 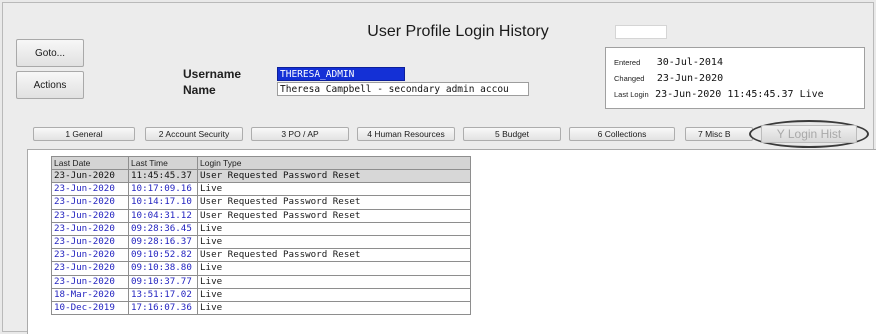 I want to click on tab-login-history-label: Y Login Hist, so click(x=809, y=134).